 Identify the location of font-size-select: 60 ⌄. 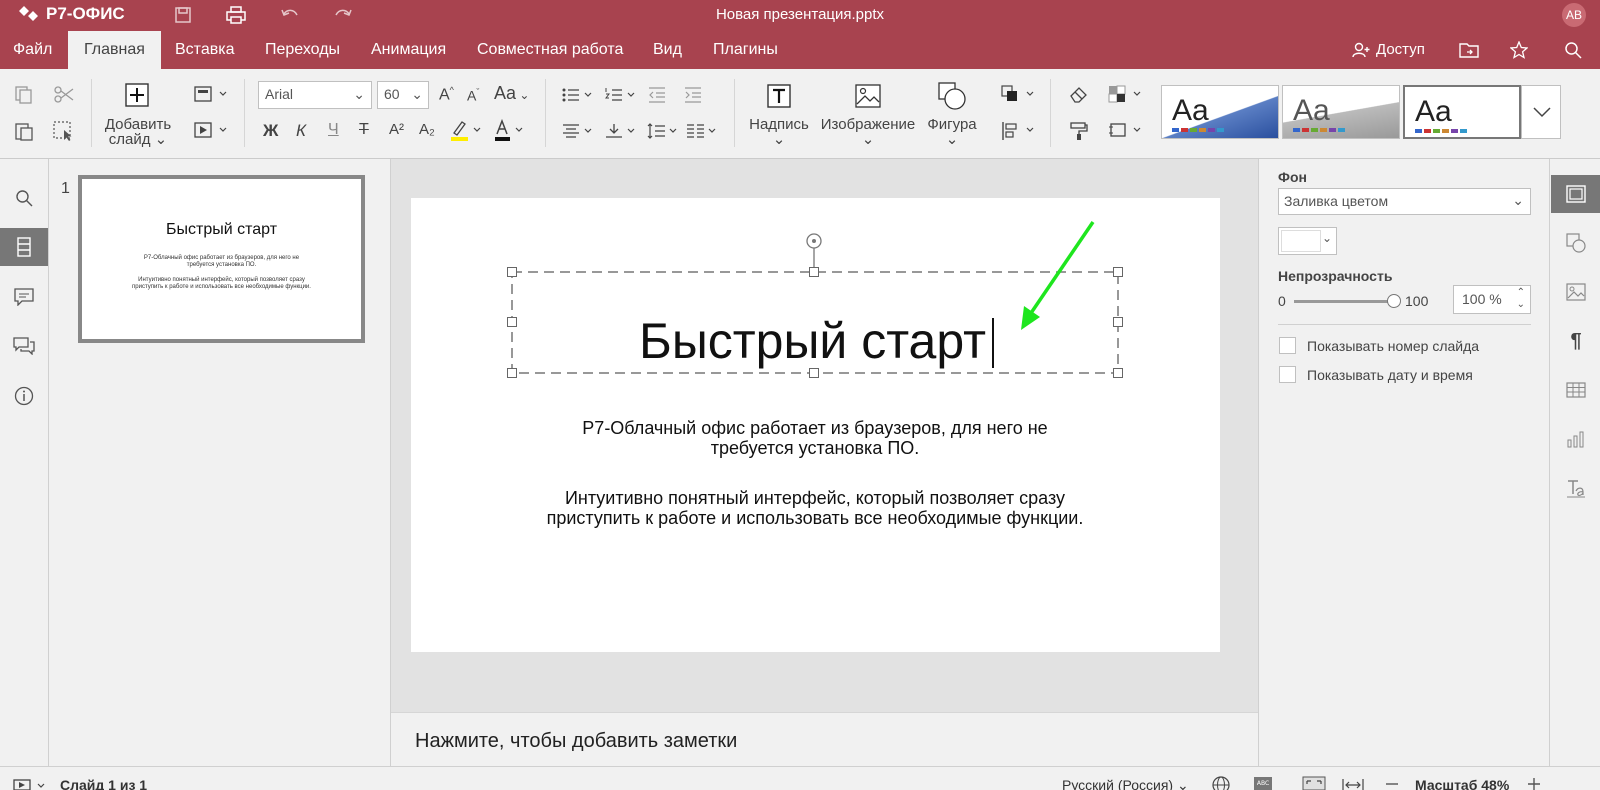
(403, 95).